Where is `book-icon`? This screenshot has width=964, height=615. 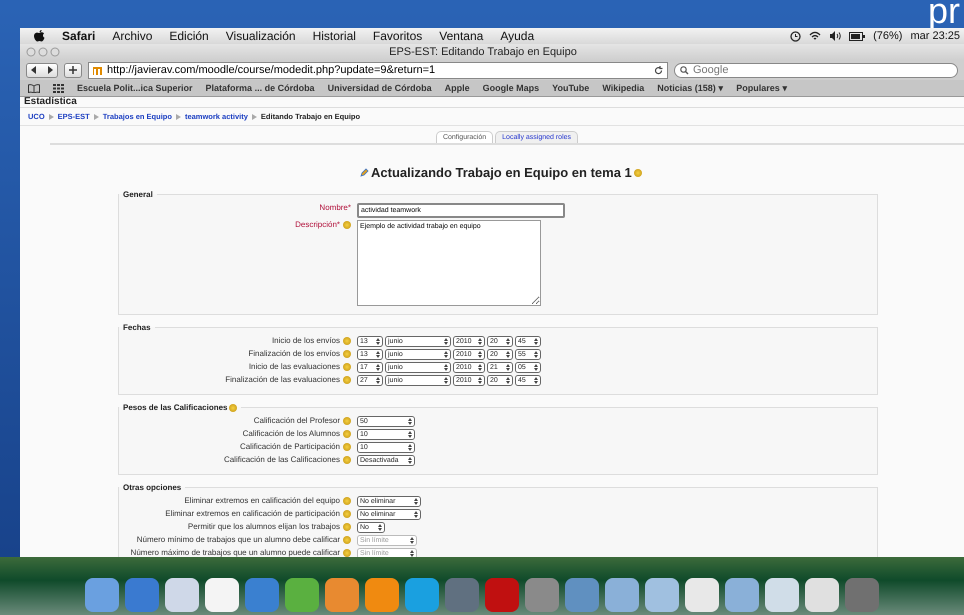 book-icon is located at coordinates (34, 88).